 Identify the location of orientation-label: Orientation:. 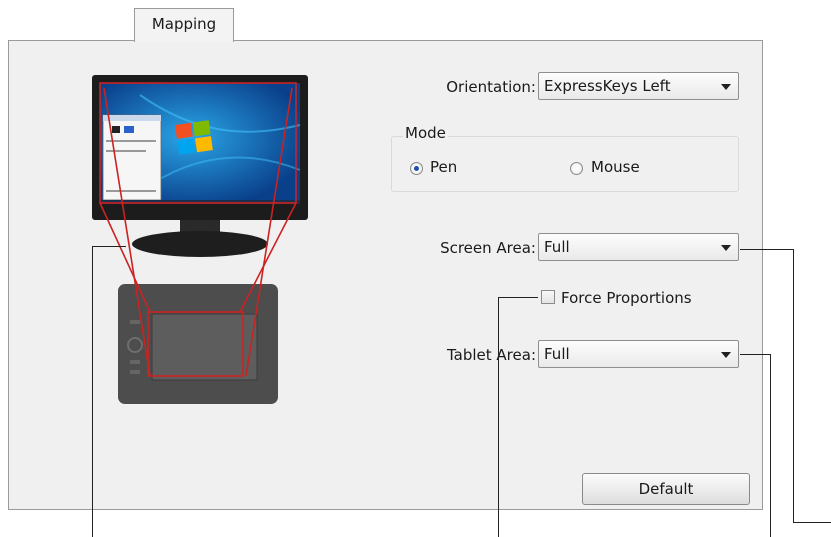
(491, 87).